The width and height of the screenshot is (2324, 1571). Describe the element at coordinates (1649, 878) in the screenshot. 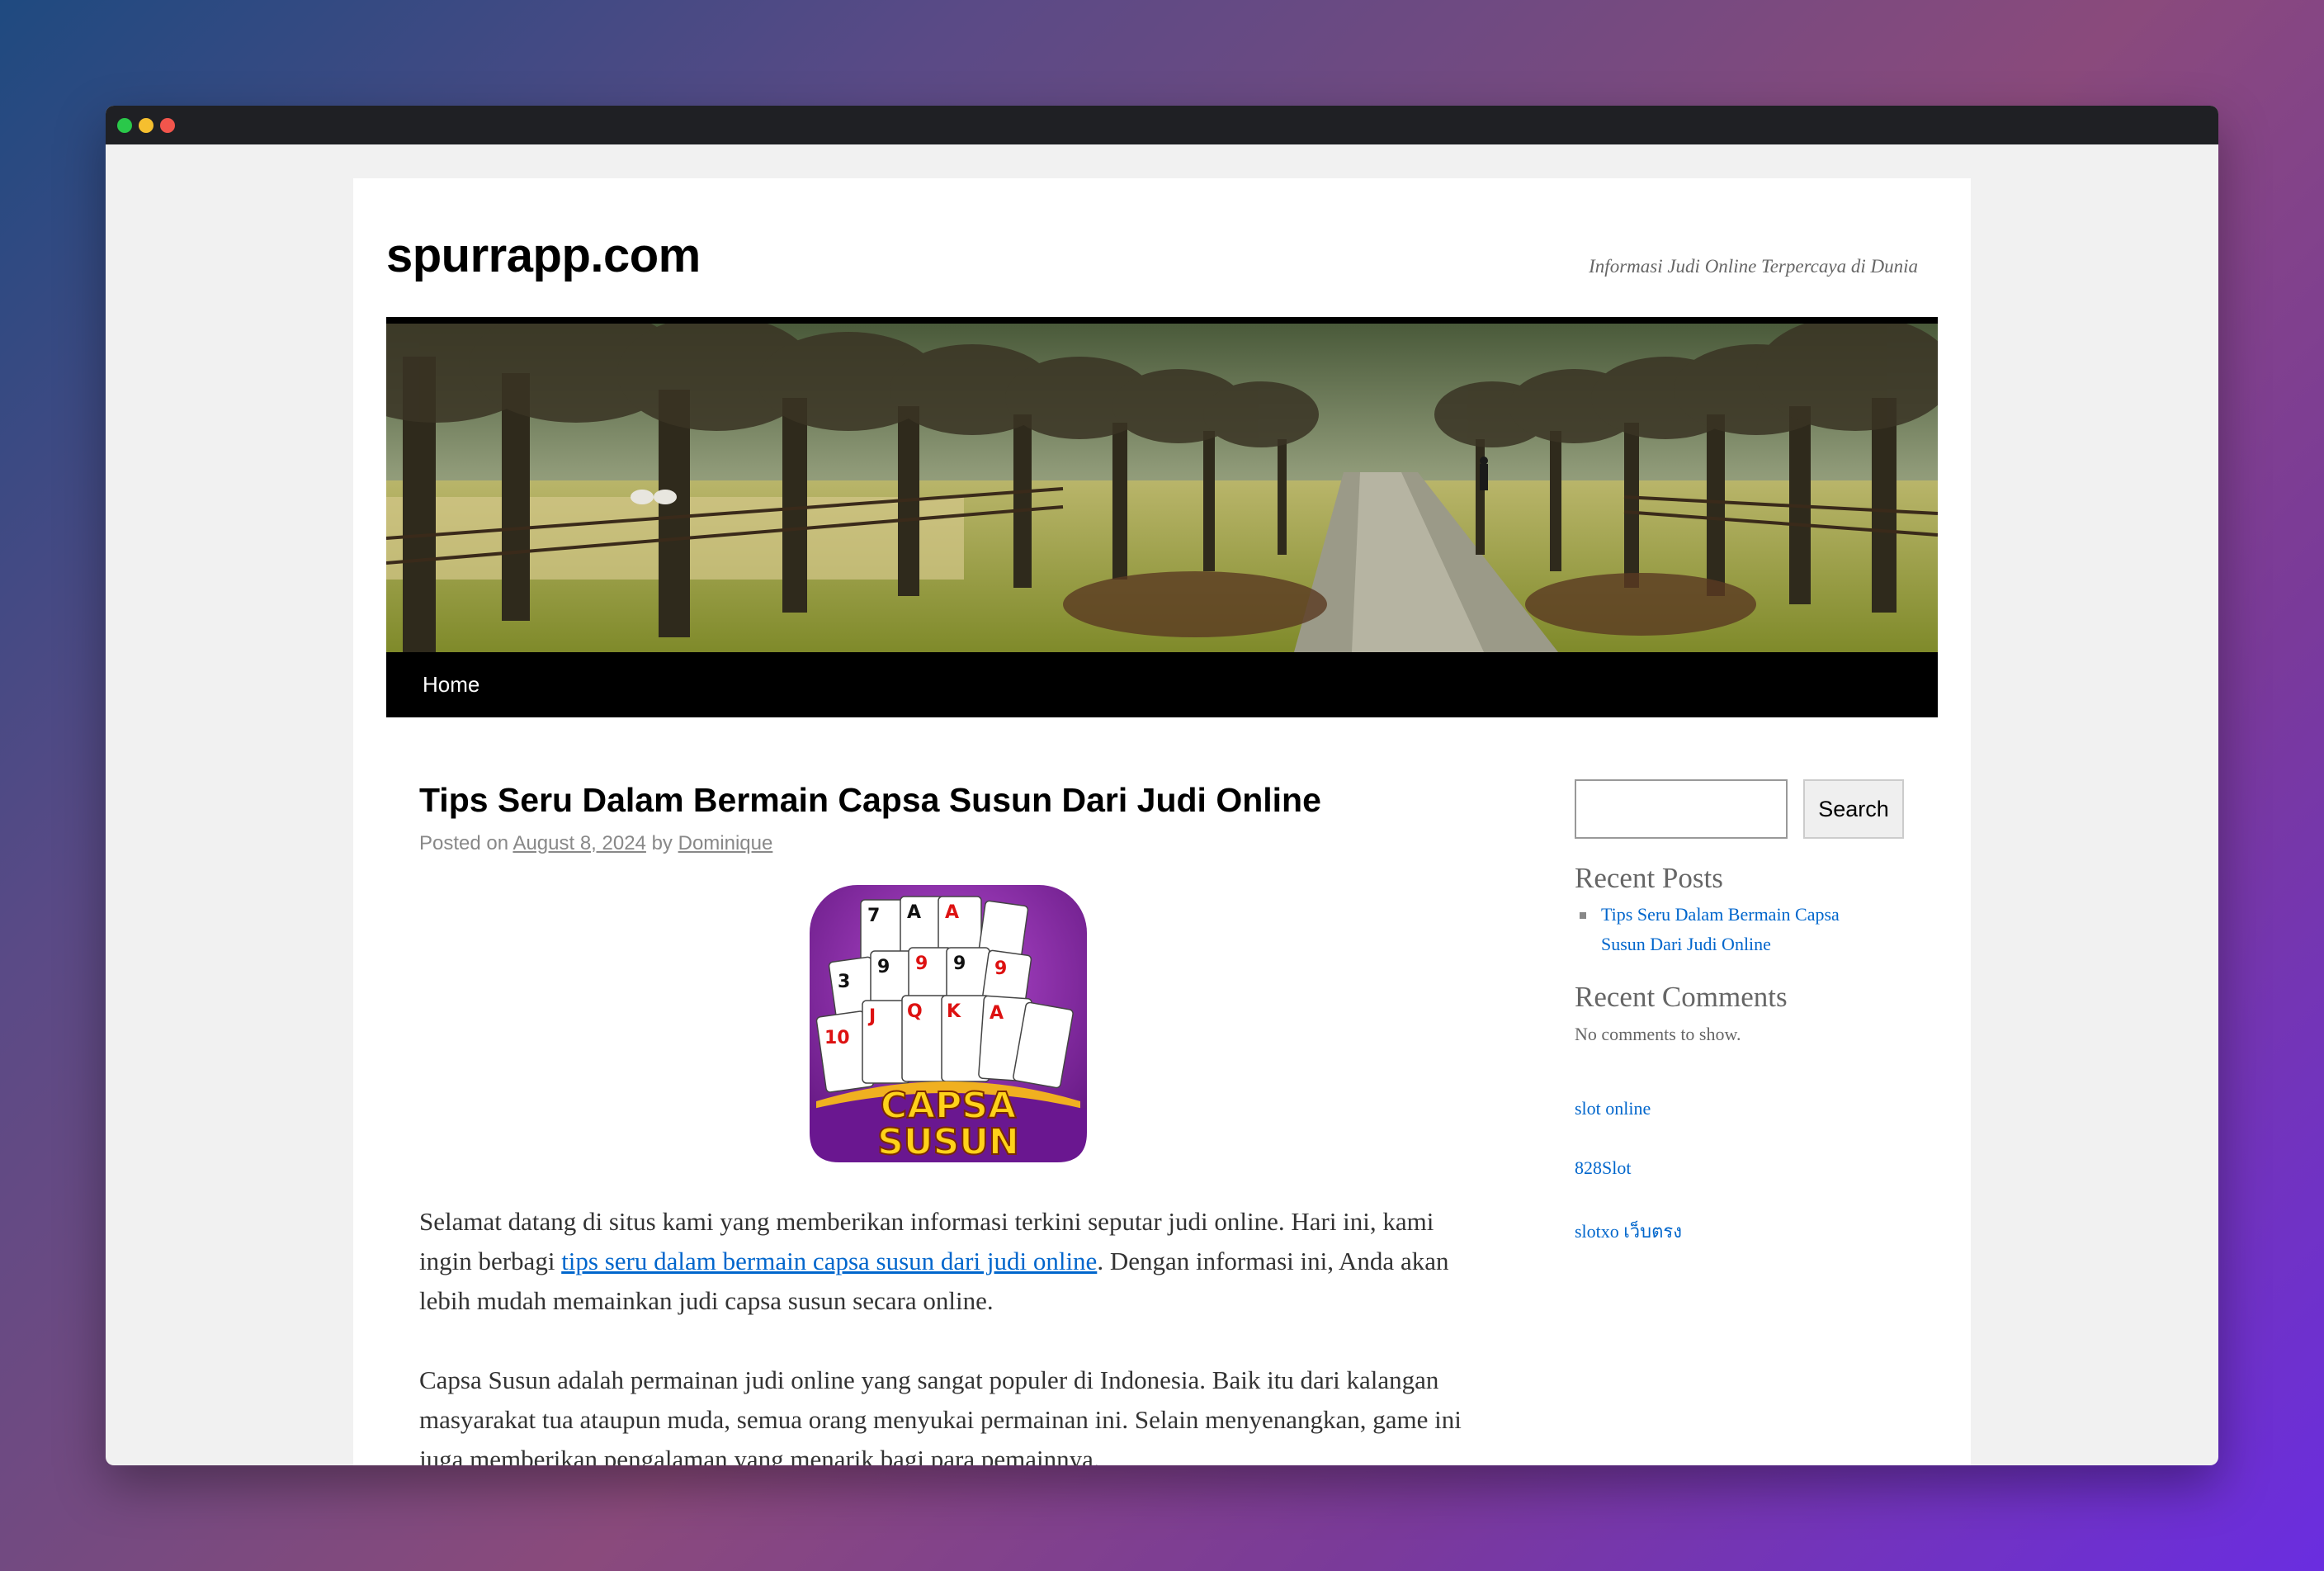

I see `recent-posts-heading: Recent Posts` at that location.